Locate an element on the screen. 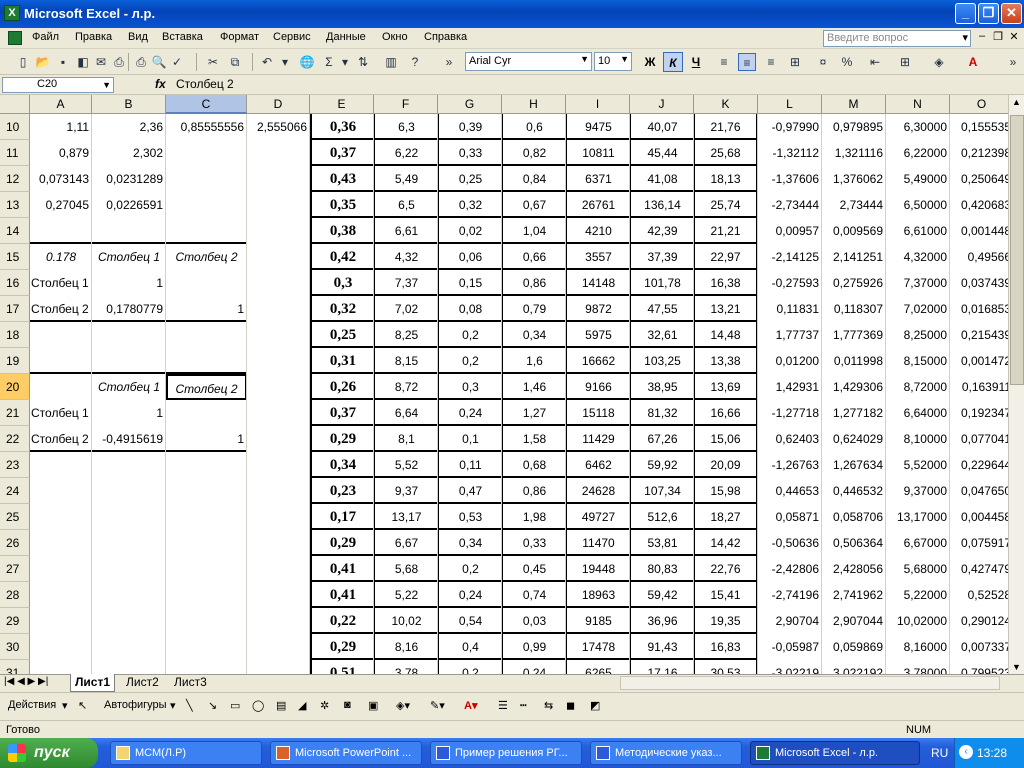 This screenshot has width=1024, height=768. cell-k31: 30,53 is located at coordinates (726, 667).